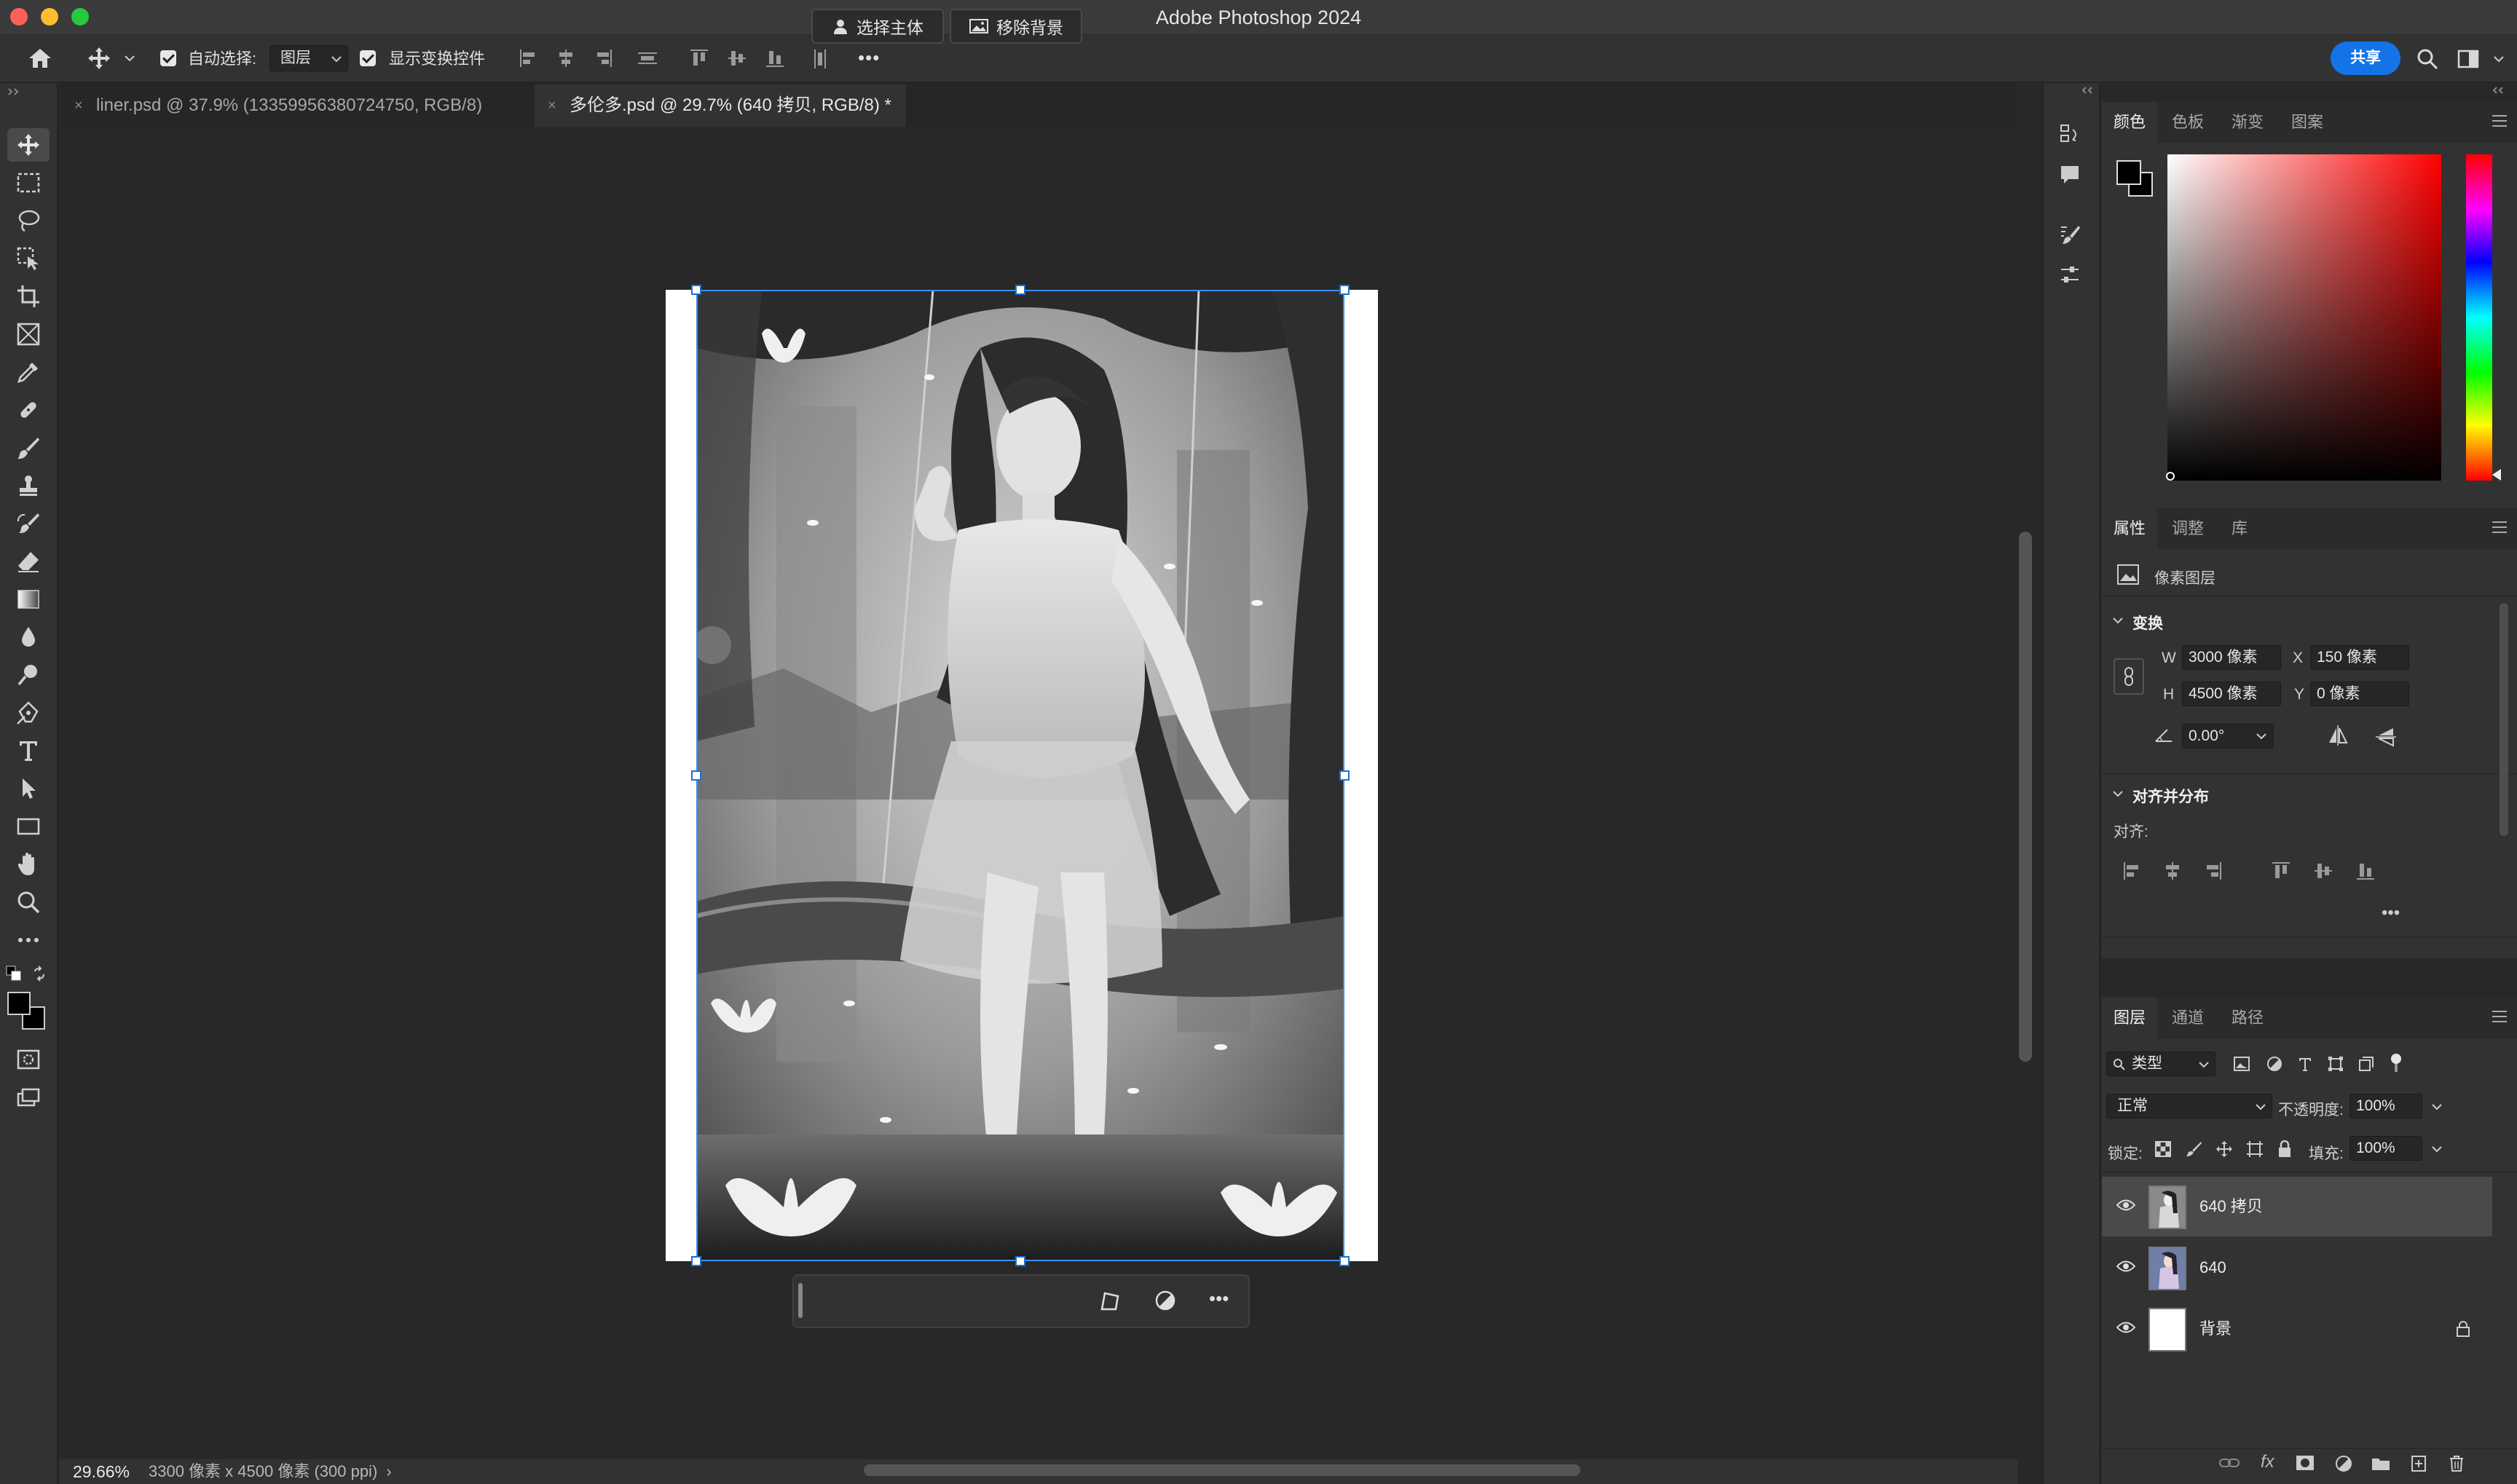 The width and height of the screenshot is (2517, 1484). What do you see at coordinates (2147, 623) in the screenshot?
I see `transform-section-title: 变换` at bounding box center [2147, 623].